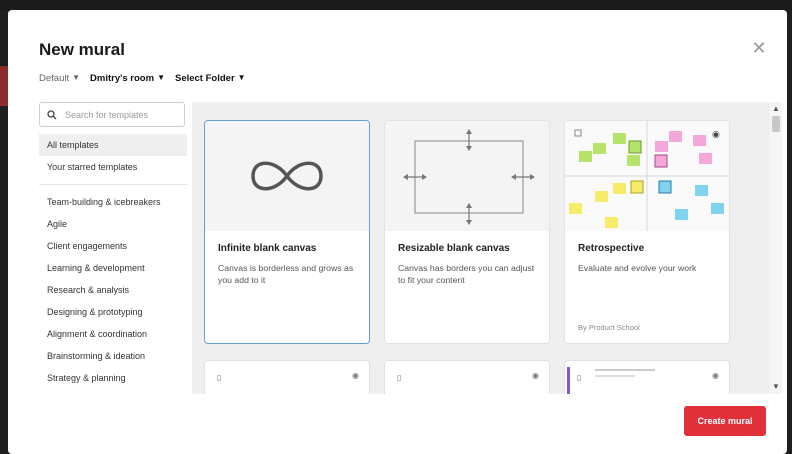 Image resolution: width=792 pixels, height=454 pixels. Describe the element at coordinates (454, 248) in the screenshot. I see `template-title: Resizable blank canvas` at that location.